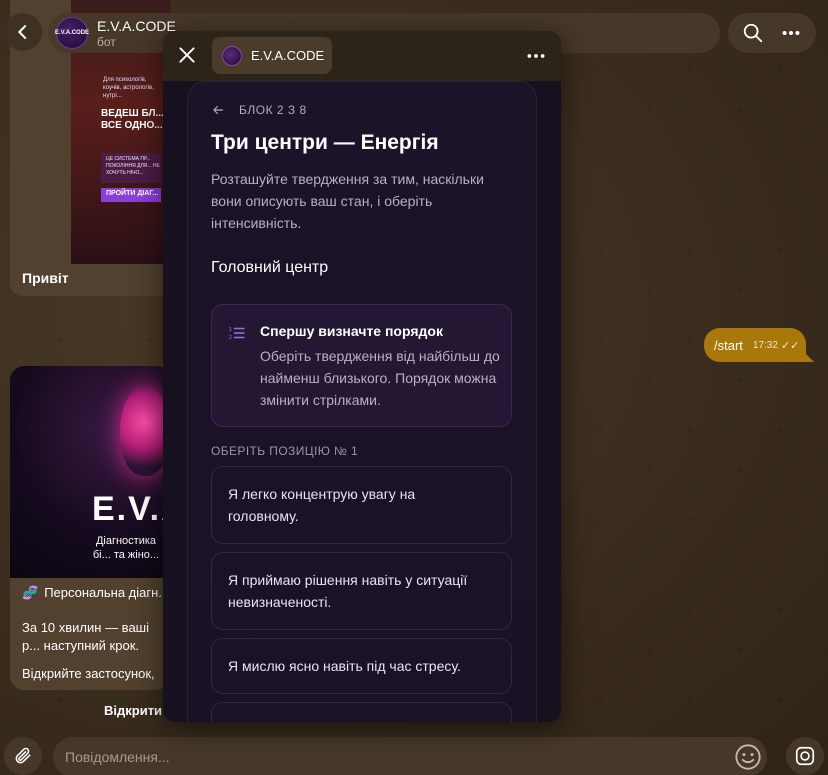  What do you see at coordinates (351, 331) in the screenshot?
I see `info-title: Спершу визначте порядок` at bounding box center [351, 331].